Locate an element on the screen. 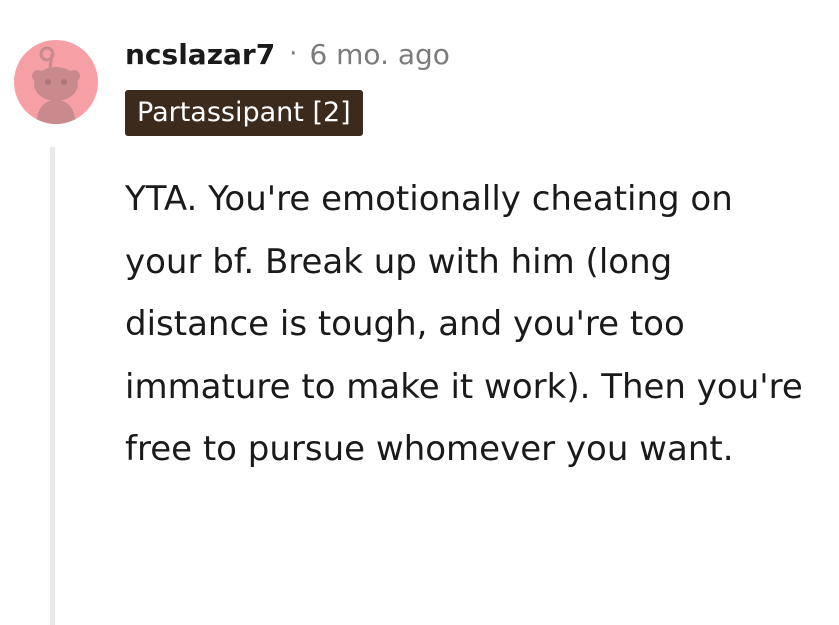 The width and height of the screenshot is (839, 625). username-link: ncslazar7 is located at coordinates (200, 54).